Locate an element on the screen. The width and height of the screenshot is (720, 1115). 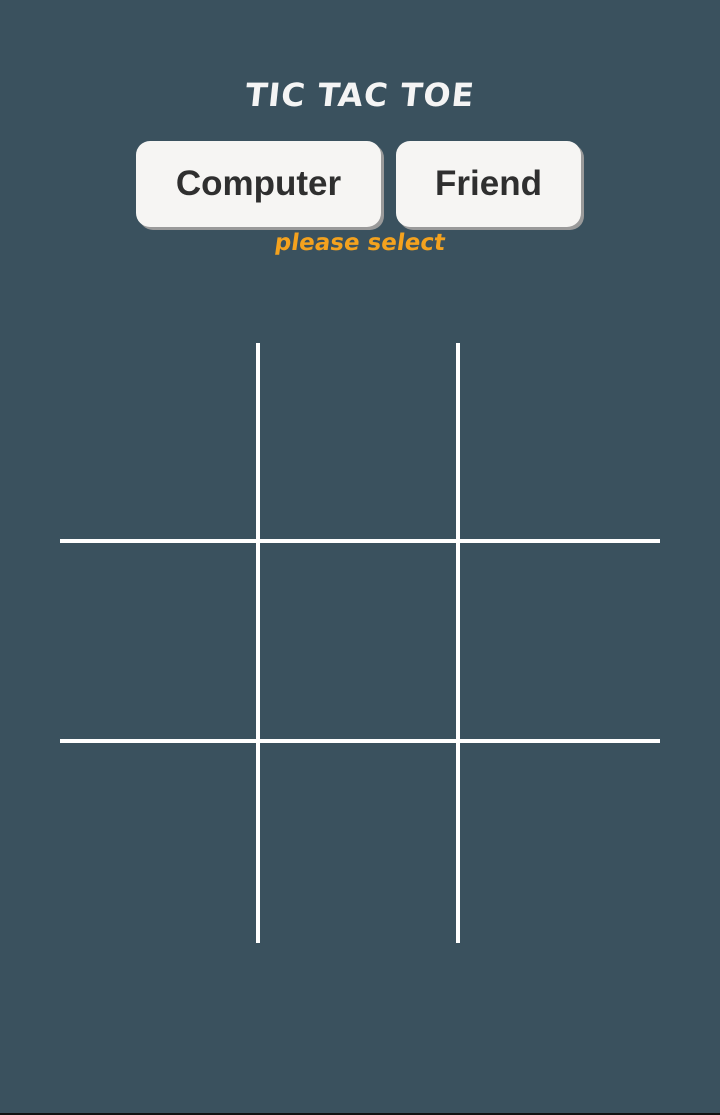
game-title: TIC TAC TOE is located at coordinates (360, 95).